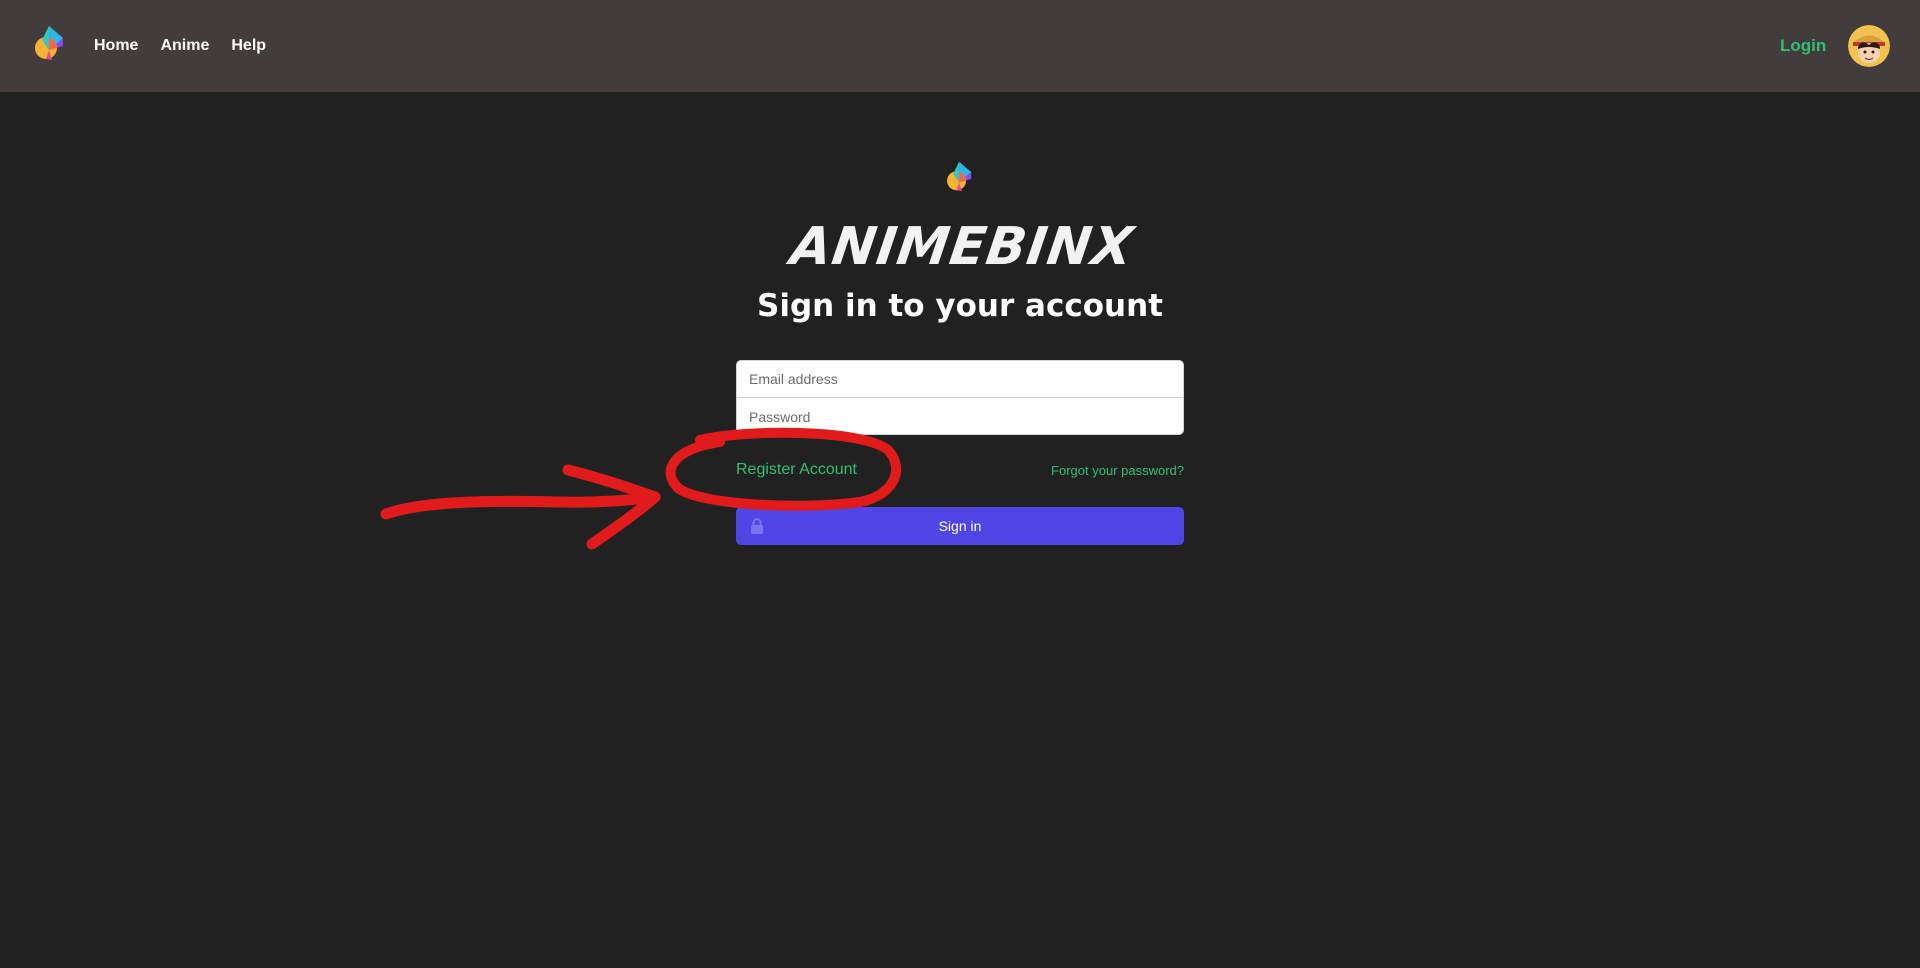 The image size is (1920, 968). Describe the element at coordinates (1869, 46) in the screenshot. I see `user-avatar` at that location.